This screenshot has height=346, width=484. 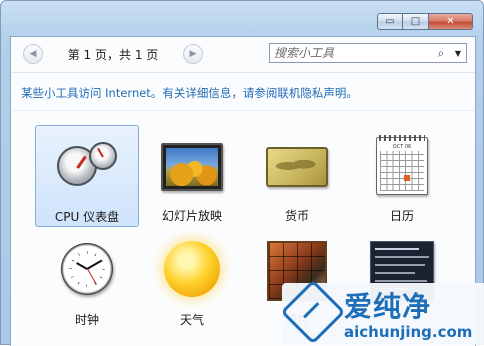 I want to click on window-controls: ▭ □ ✕, so click(x=425, y=23).